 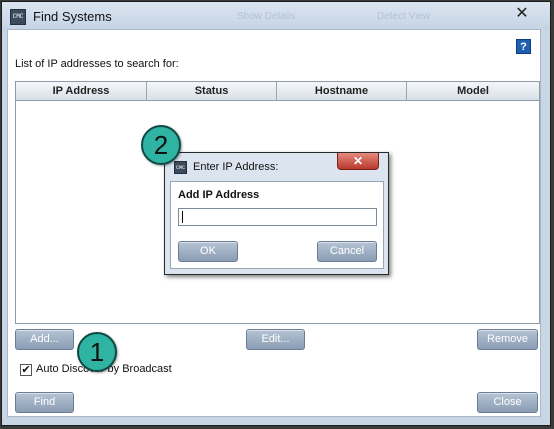 What do you see at coordinates (507, 402) in the screenshot?
I see `close-button: Close` at bounding box center [507, 402].